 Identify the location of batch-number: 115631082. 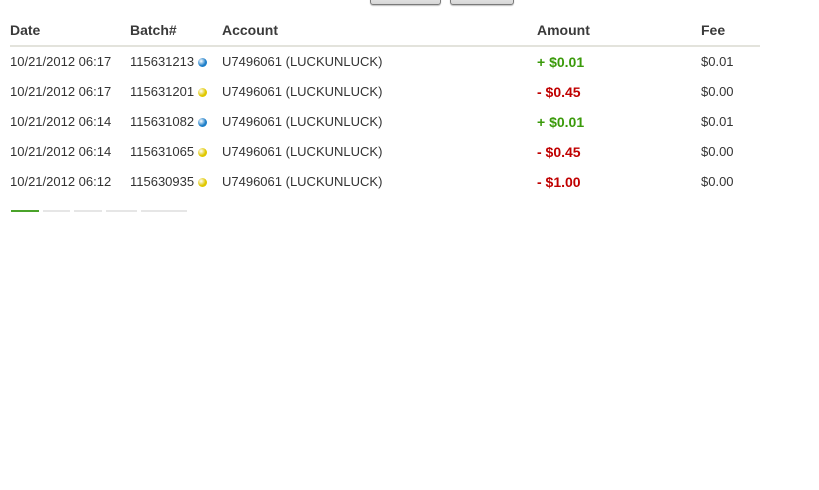
(162, 121).